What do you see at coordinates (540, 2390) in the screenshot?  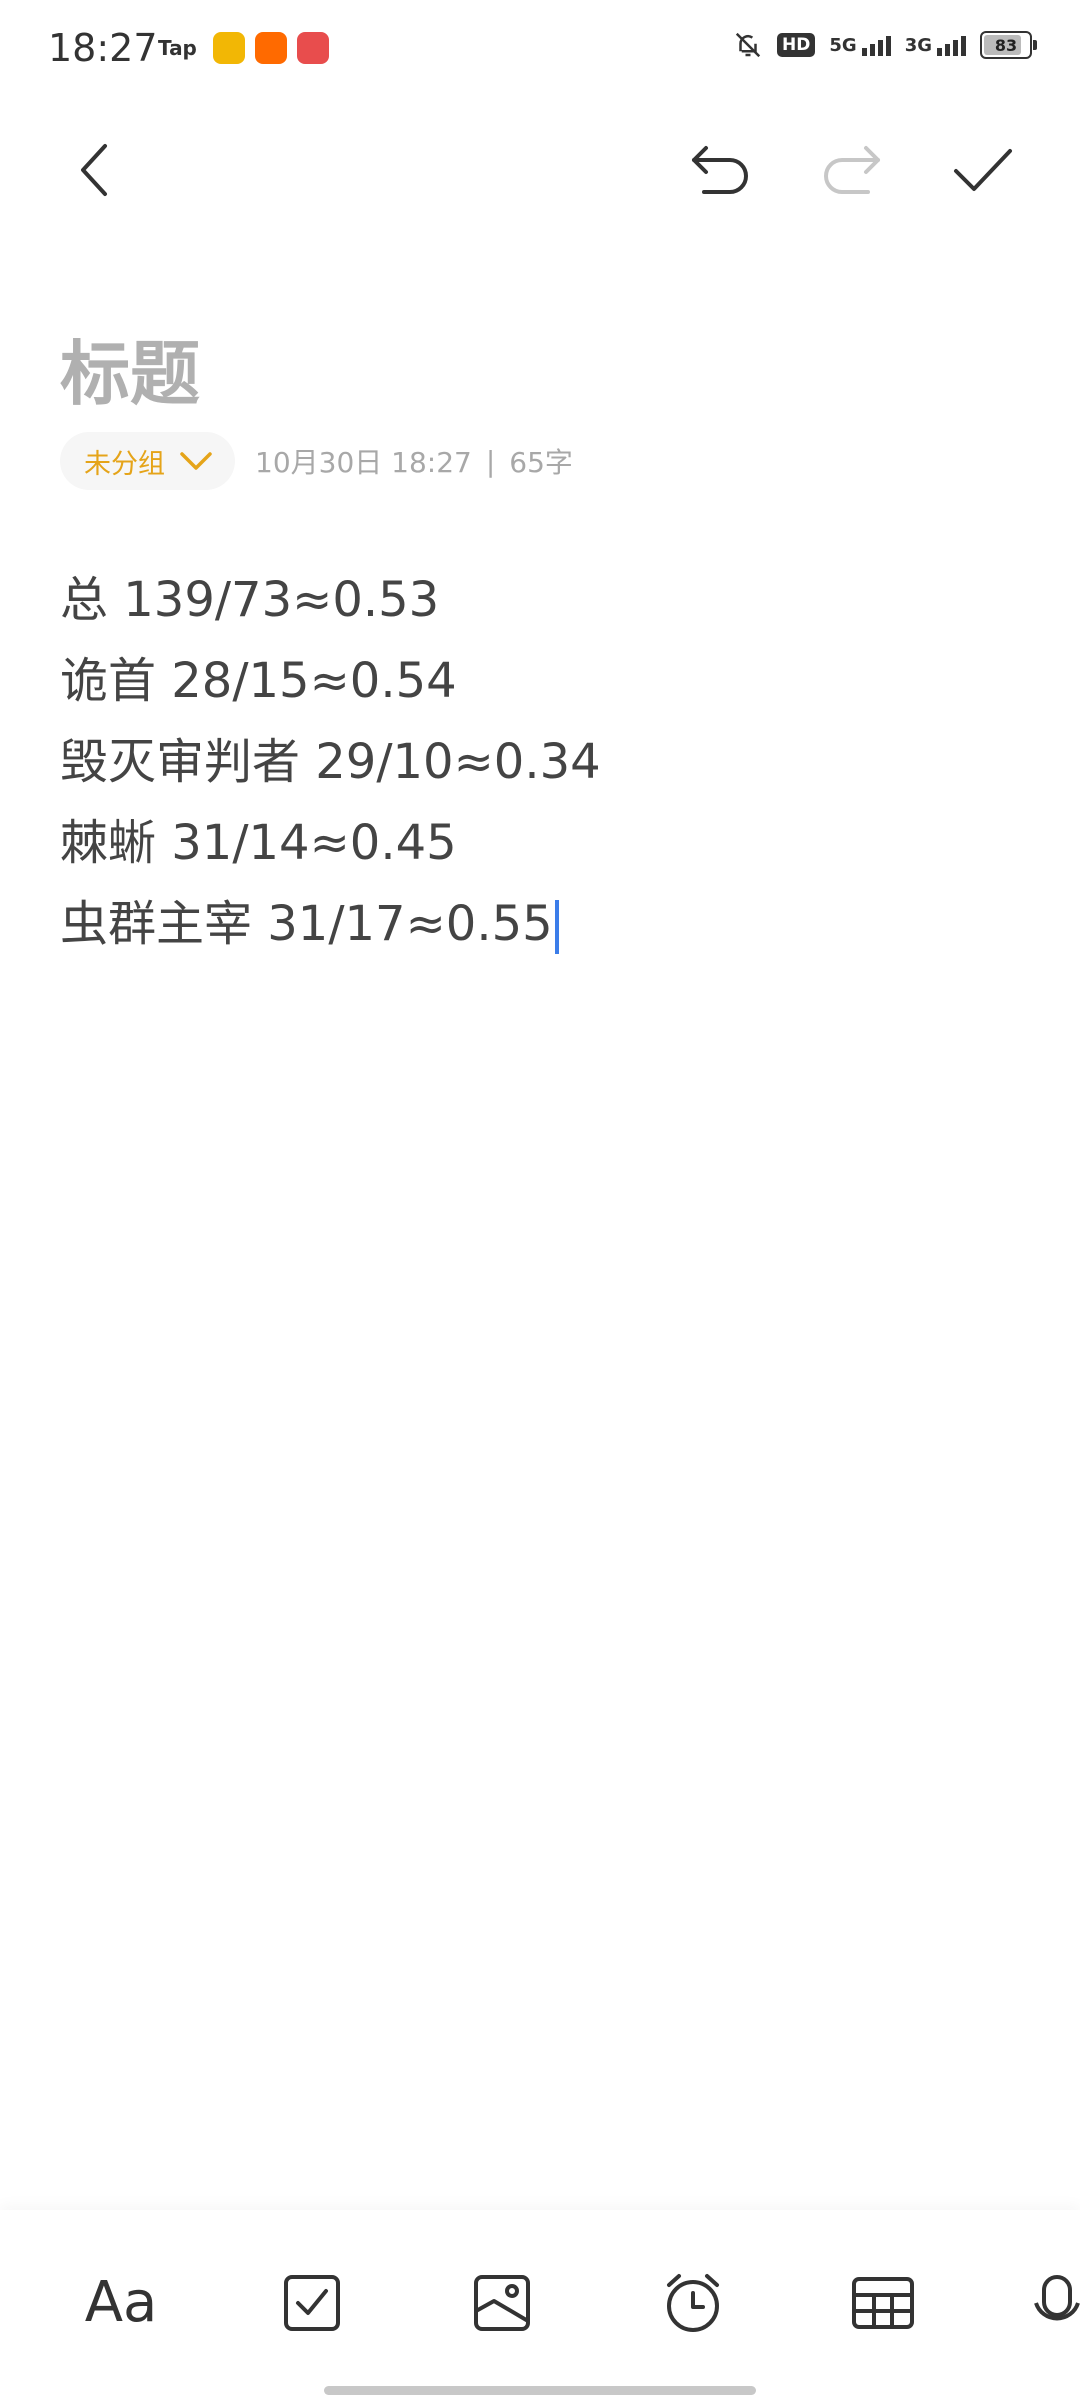 I see `home-indicator` at bounding box center [540, 2390].